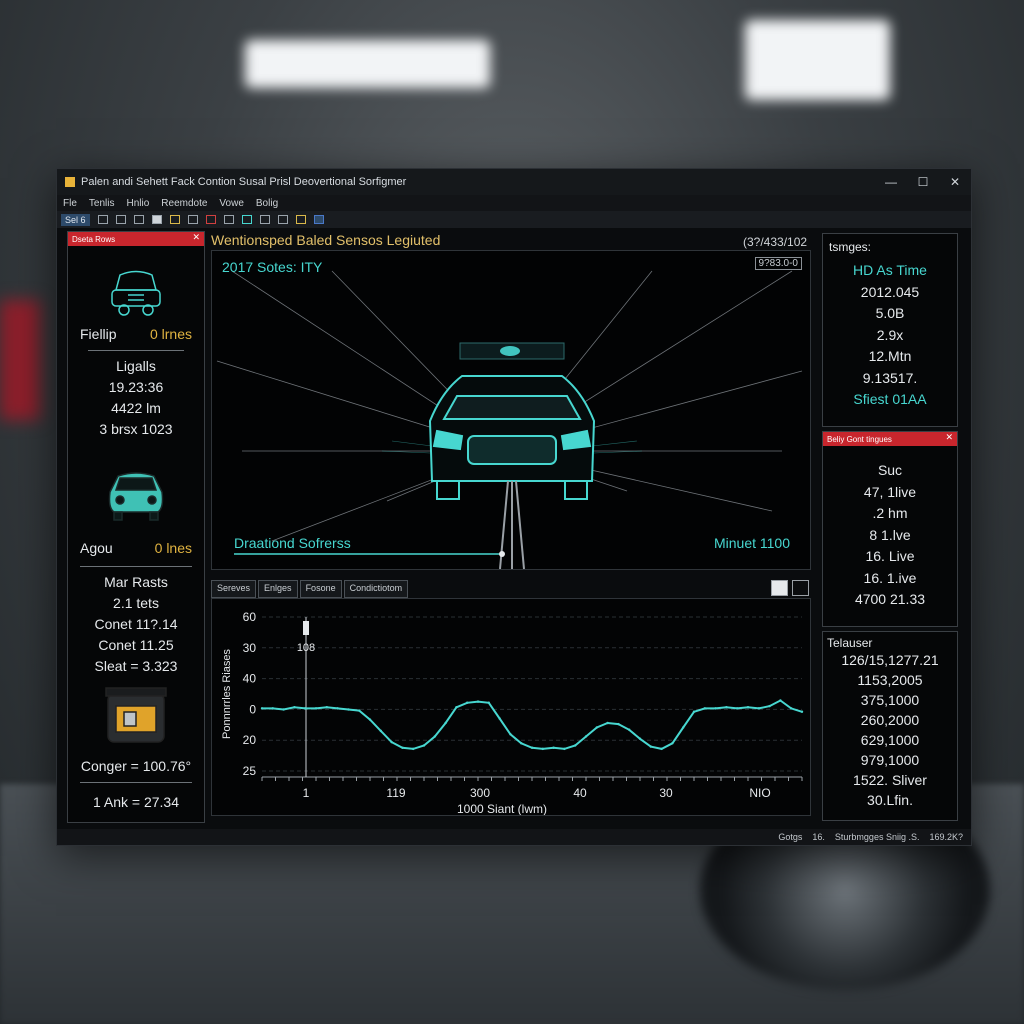  What do you see at coordinates (282, 219) in the screenshot?
I see `filter-icon` at bounding box center [282, 219].